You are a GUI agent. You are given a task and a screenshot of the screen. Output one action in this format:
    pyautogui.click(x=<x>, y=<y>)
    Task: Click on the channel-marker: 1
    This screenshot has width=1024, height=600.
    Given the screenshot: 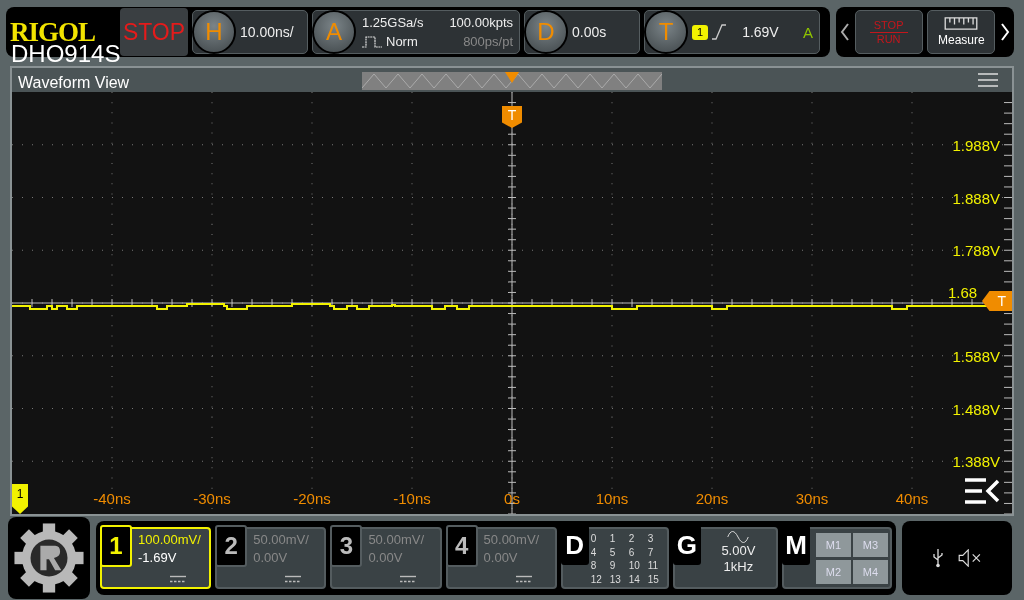 What is the action you would take?
    pyautogui.click(x=20, y=499)
    